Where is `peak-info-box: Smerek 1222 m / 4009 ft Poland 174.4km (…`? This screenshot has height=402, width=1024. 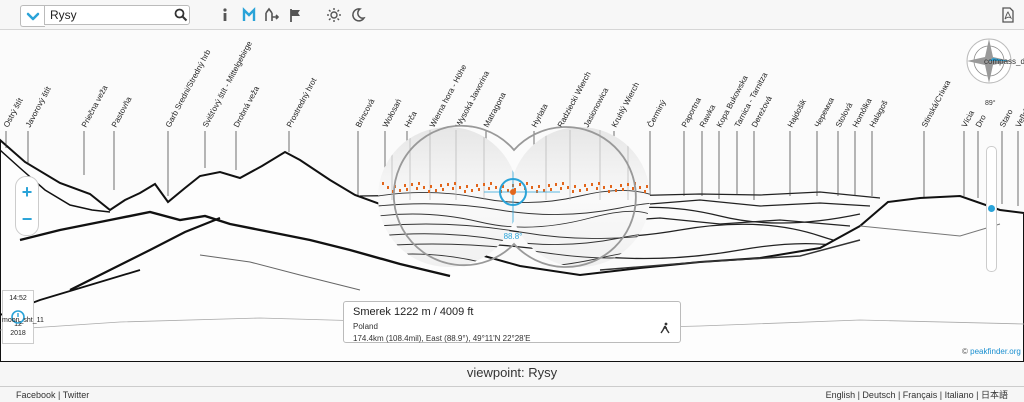 peak-info-box: Smerek 1222 m / 4009 ft Poland 174.4km (… is located at coordinates (512, 322).